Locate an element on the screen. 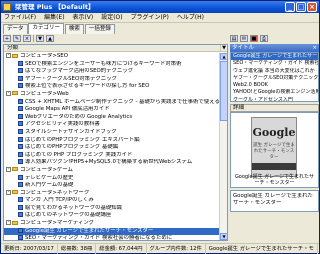 The image size is (320, 254). menu-file: ファイル(F) is located at coordinates (20, 18).